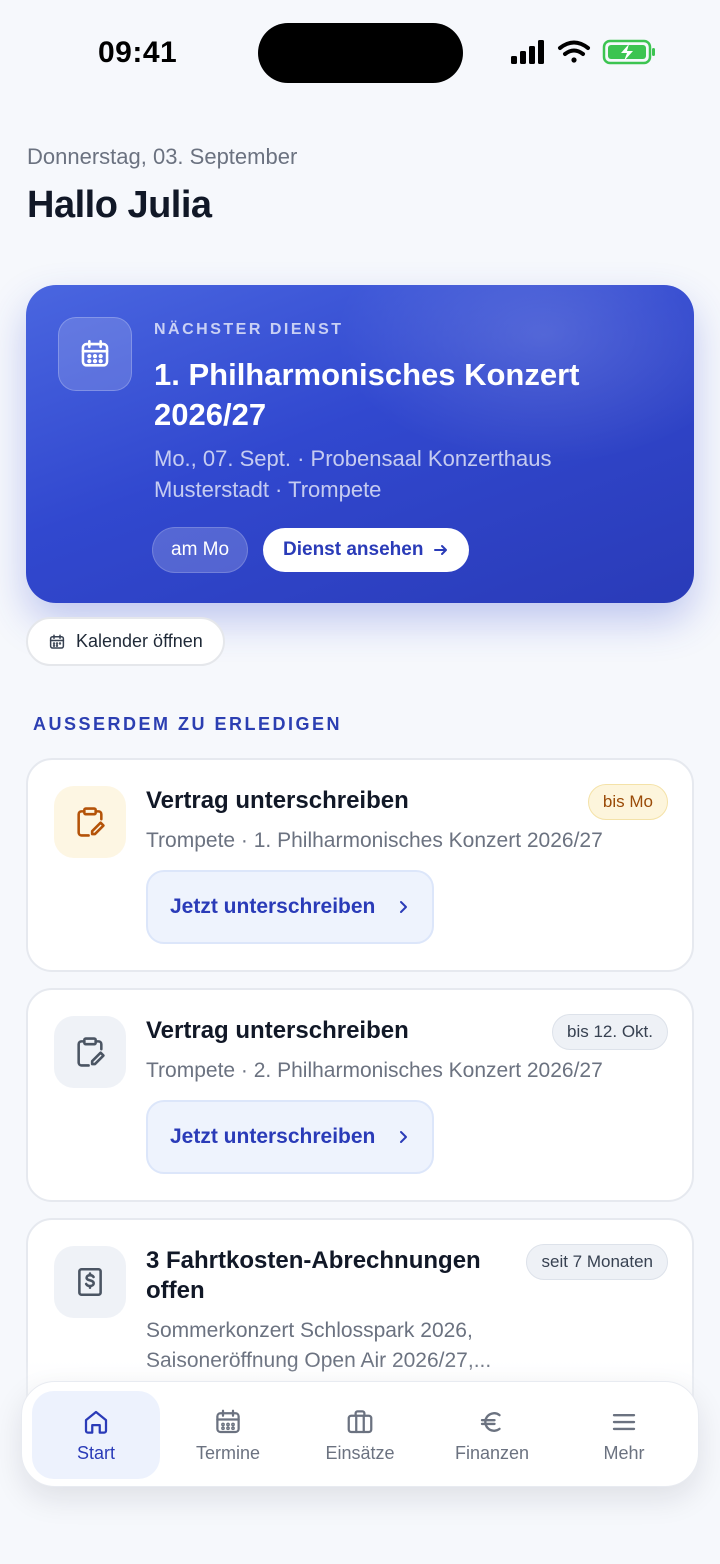 The height and width of the screenshot is (1564, 720). I want to click on age-badge: seit 7 Monaten, so click(597, 1262).